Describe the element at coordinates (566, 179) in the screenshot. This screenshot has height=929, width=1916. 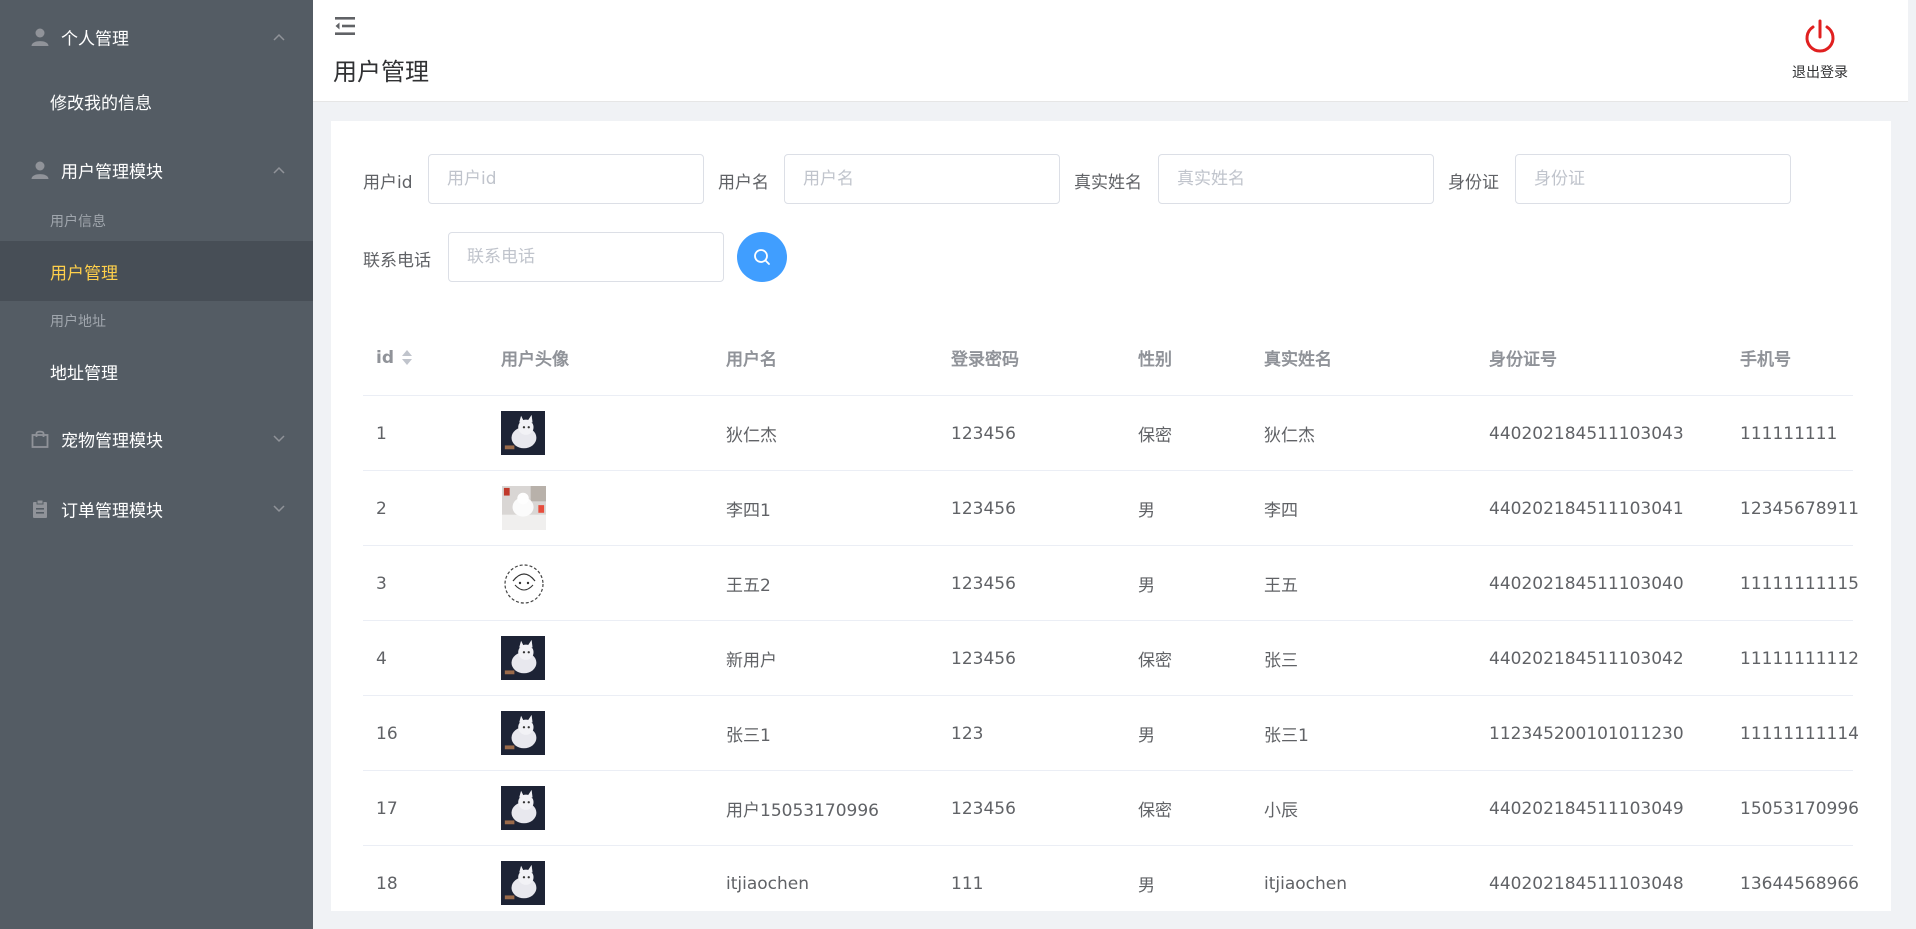
I see `user-id-input` at that location.